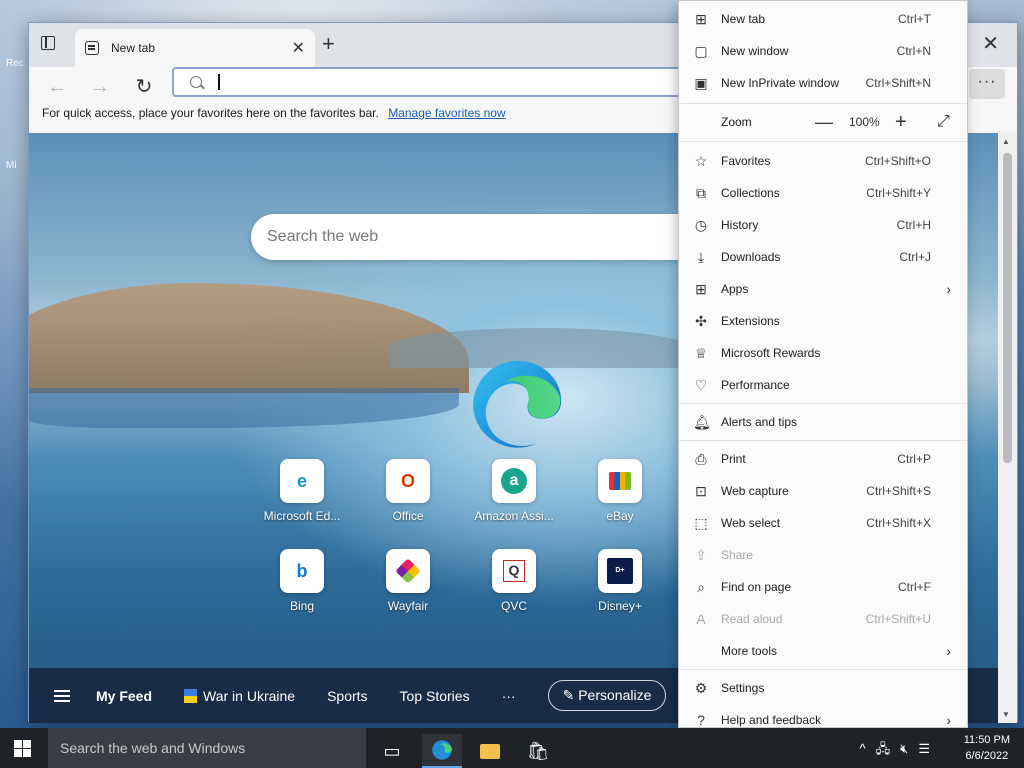 This screenshot has height=768, width=1024. Describe the element at coordinates (823, 289) in the screenshot. I see `menu-item-apps: ⊞ Apps ›` at that location.